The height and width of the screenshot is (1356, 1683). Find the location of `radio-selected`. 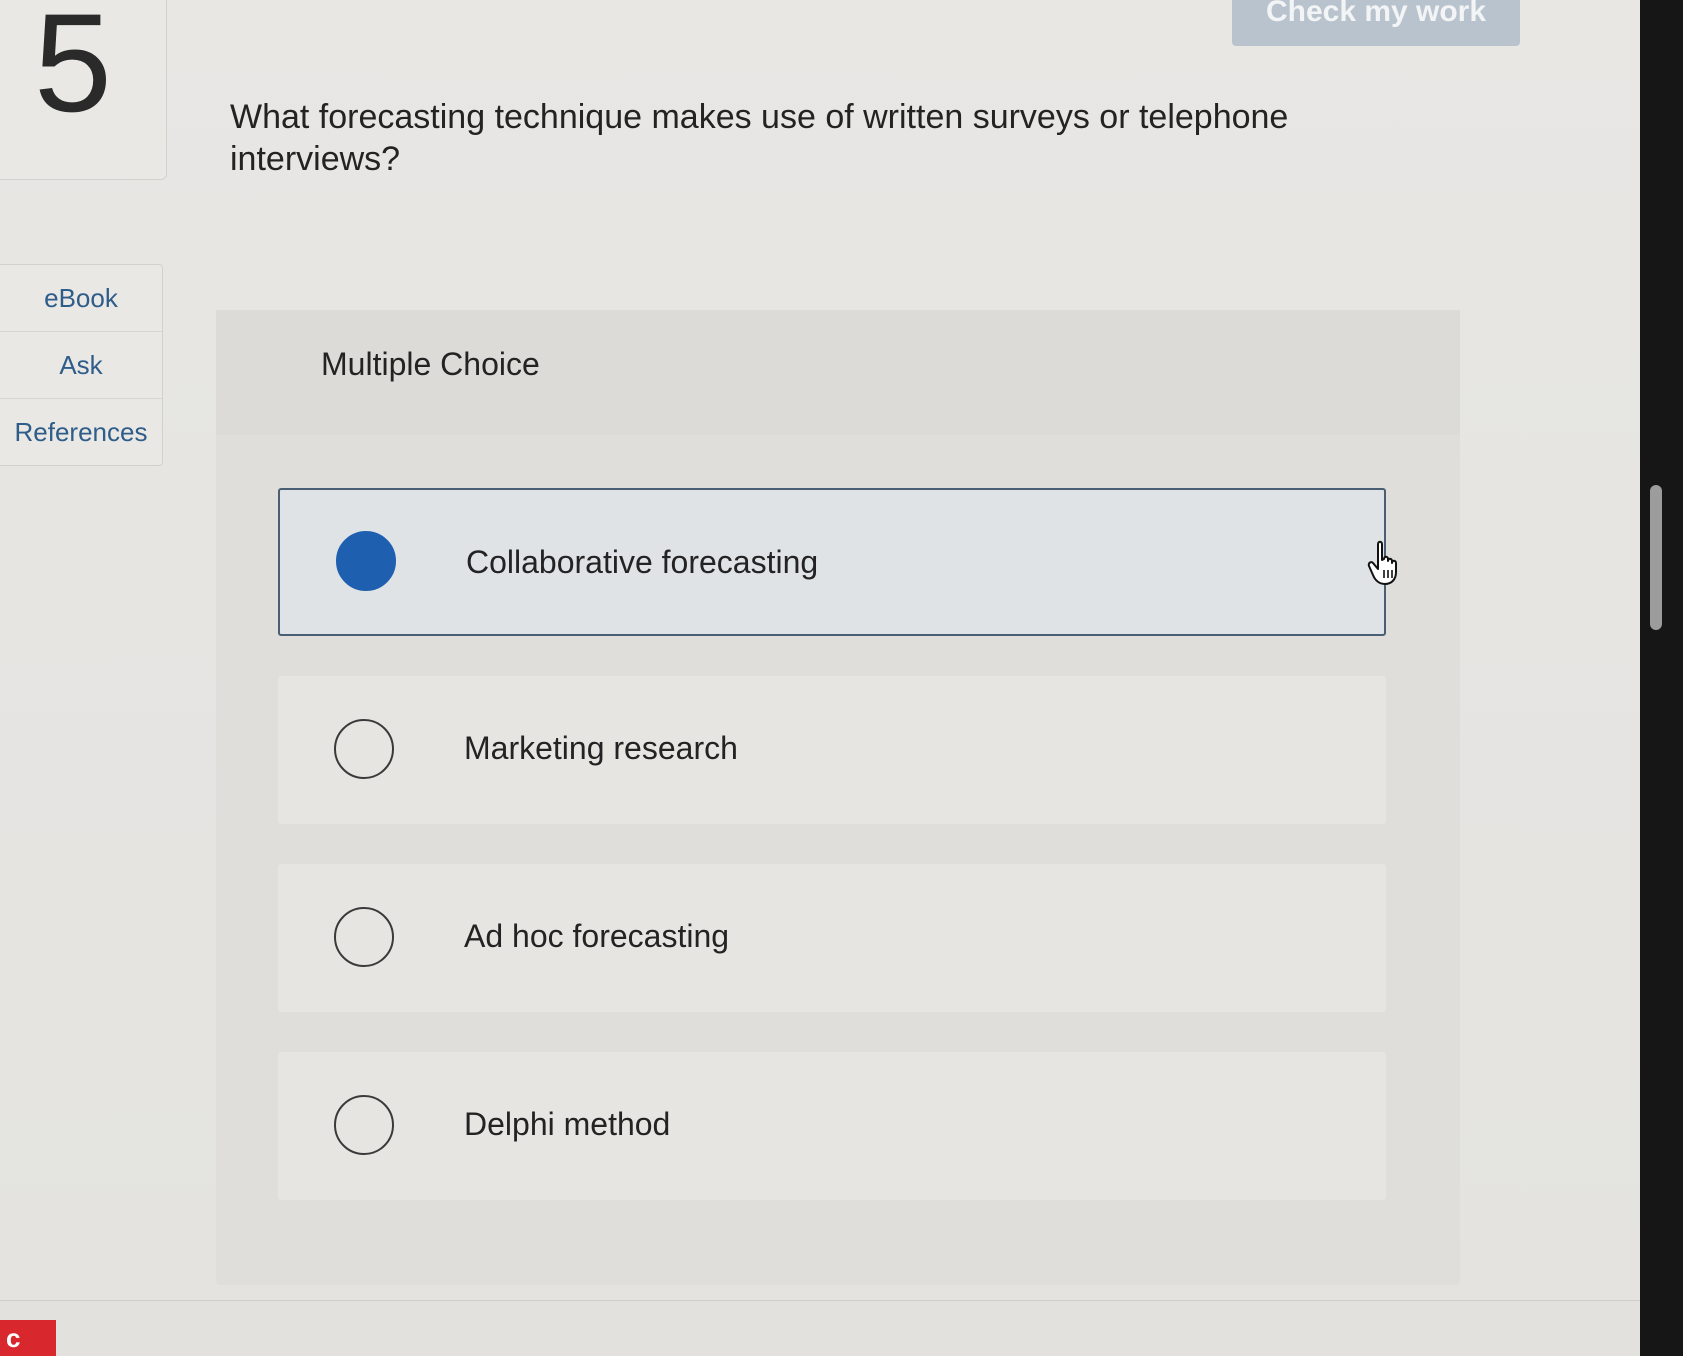

radio-selected is located at coordinates (366, 561).